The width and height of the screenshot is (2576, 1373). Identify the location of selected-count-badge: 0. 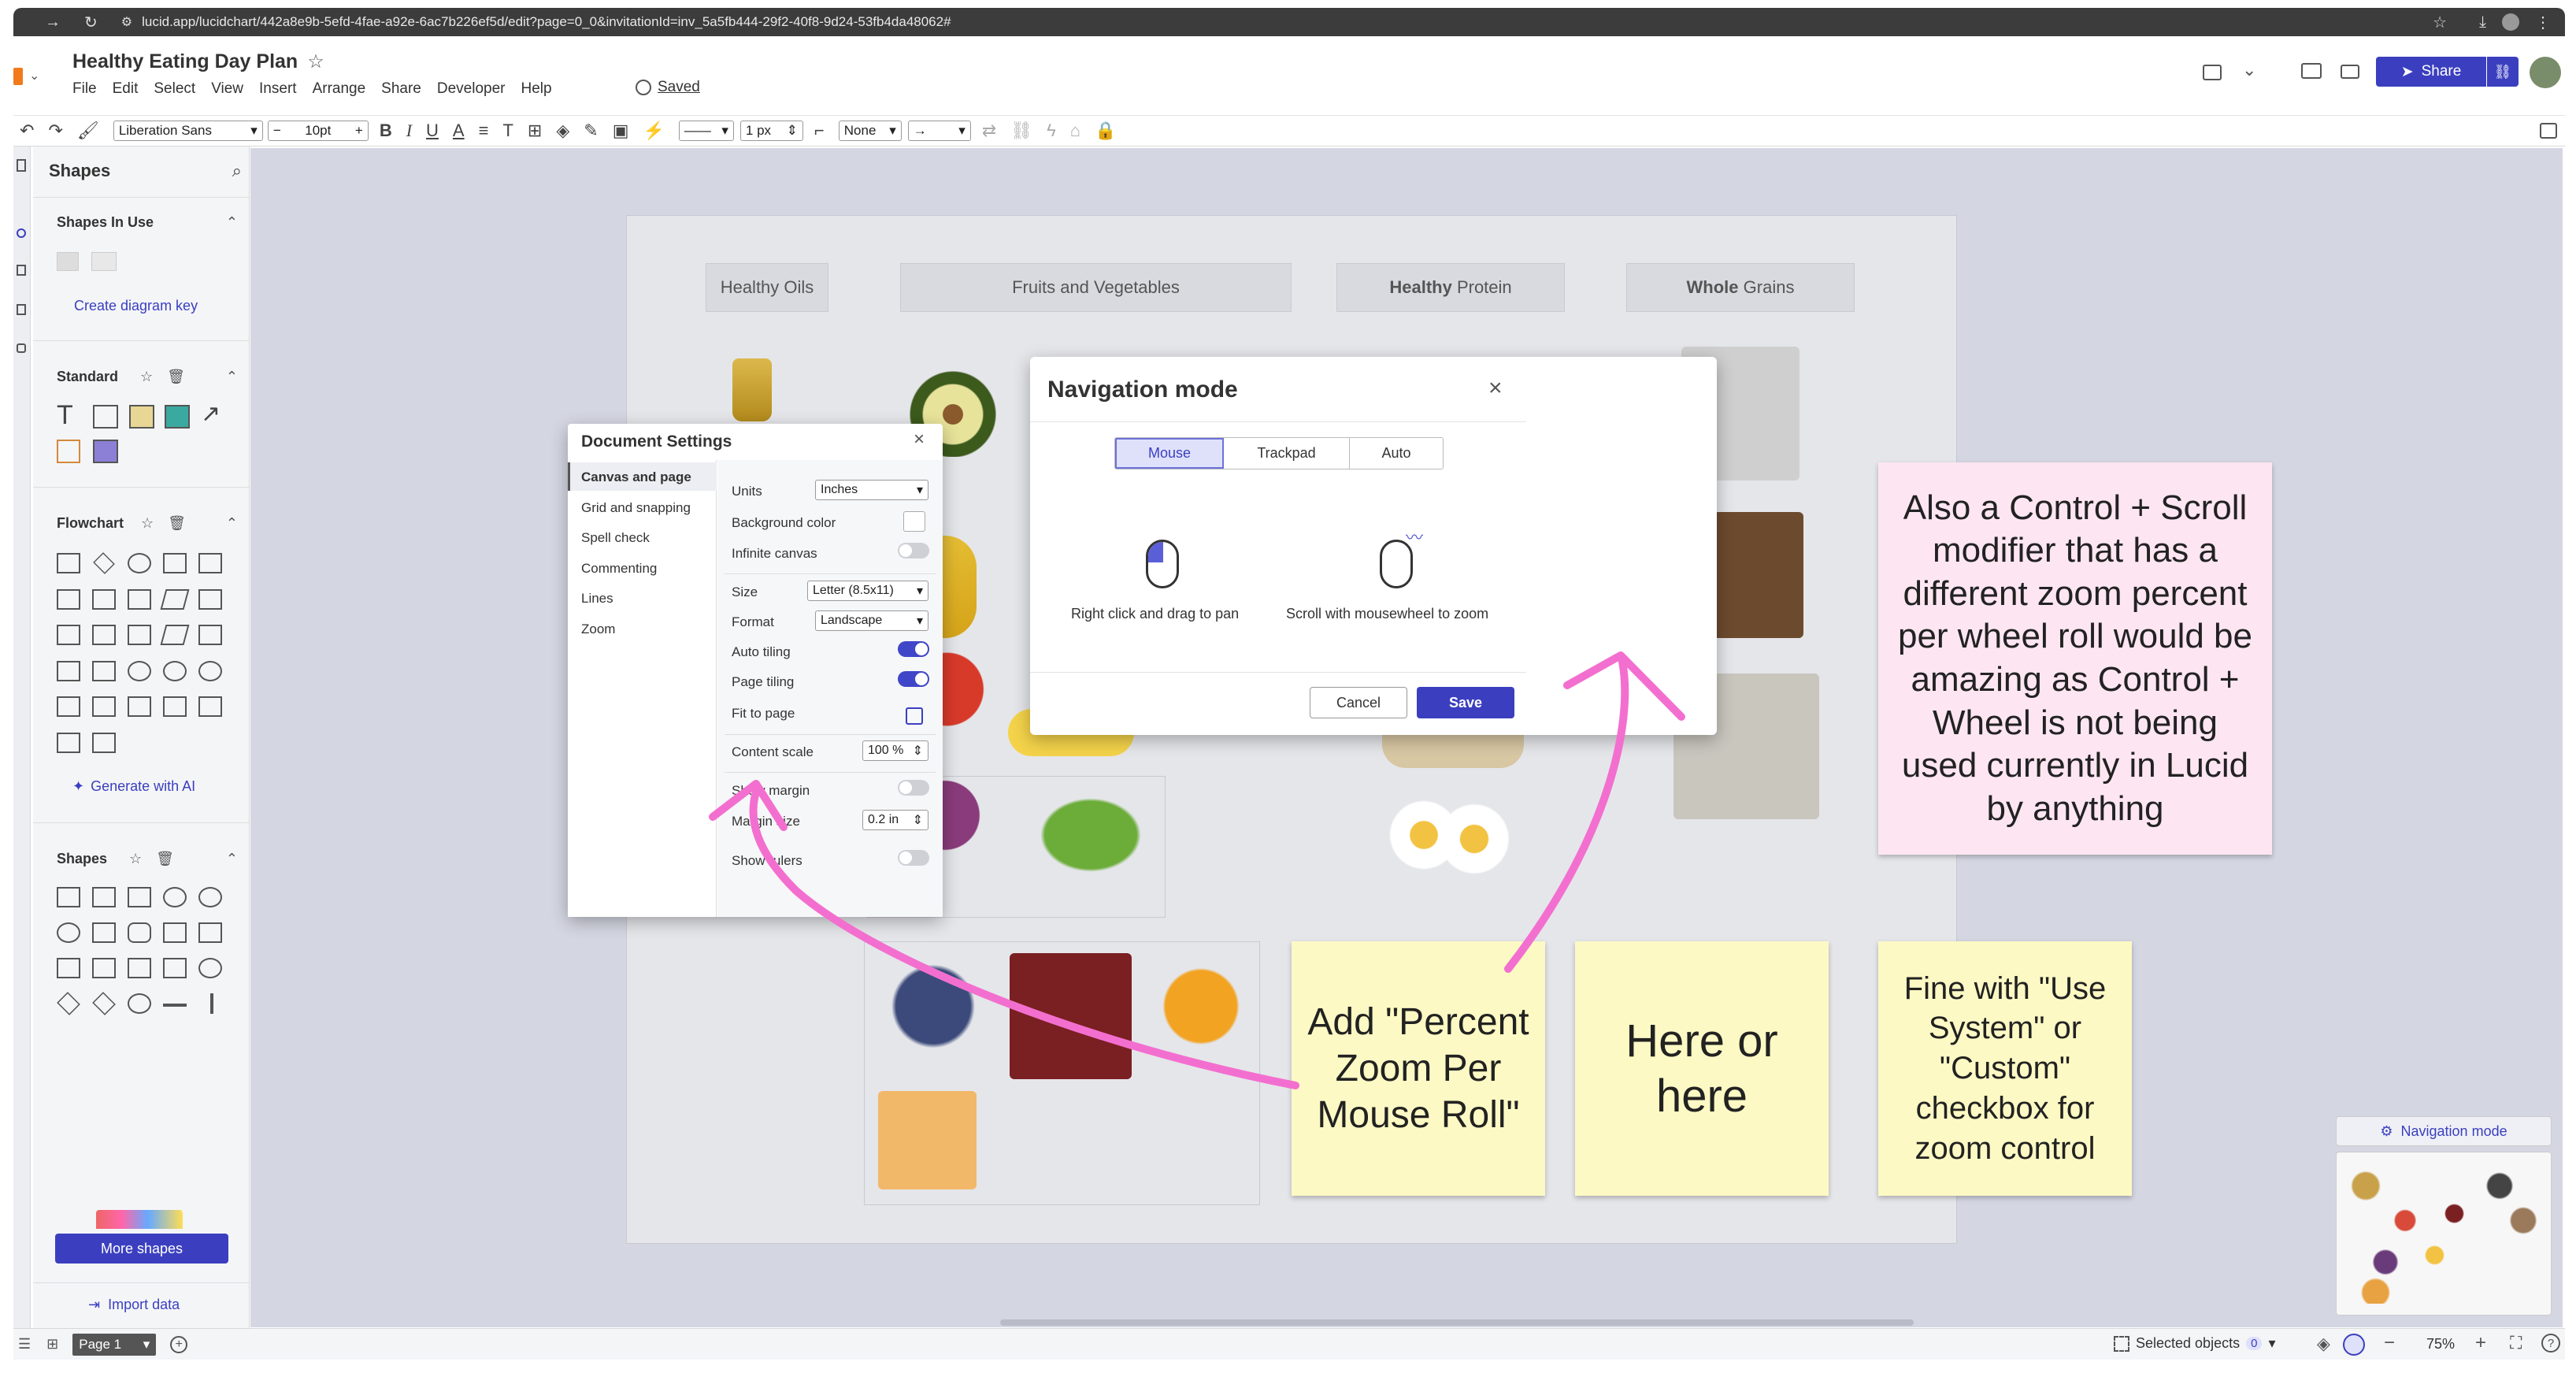
(2254, 1343).